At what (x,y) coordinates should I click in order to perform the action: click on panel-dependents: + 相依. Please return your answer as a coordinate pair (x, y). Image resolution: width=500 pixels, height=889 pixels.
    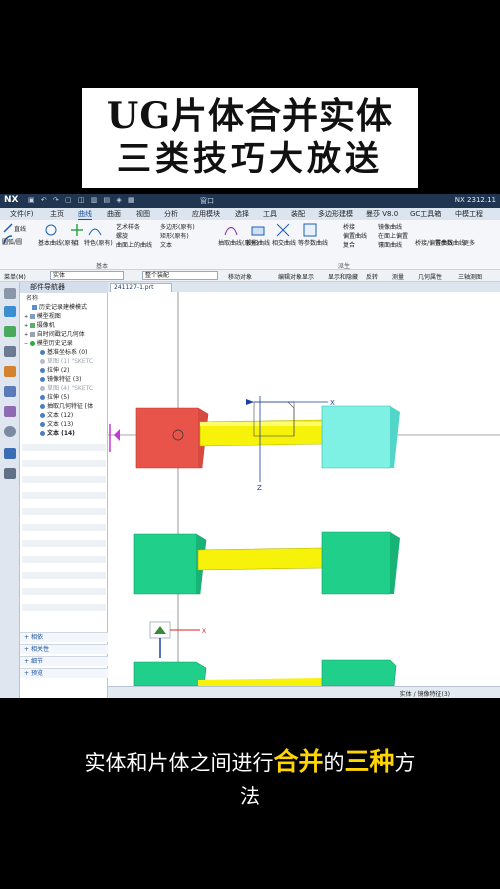
    Looking at the image, I should click on (64, 637).